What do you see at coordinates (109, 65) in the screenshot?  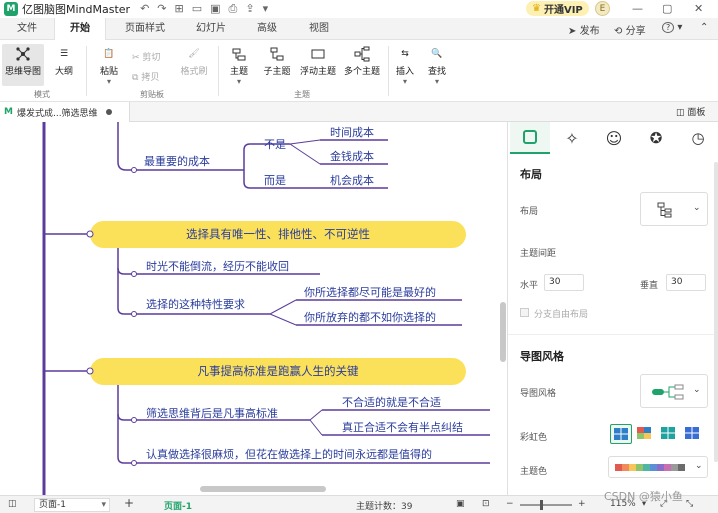 I see `paste-button: 📋 粘贴 ▾` at bounding box center [109, 65].